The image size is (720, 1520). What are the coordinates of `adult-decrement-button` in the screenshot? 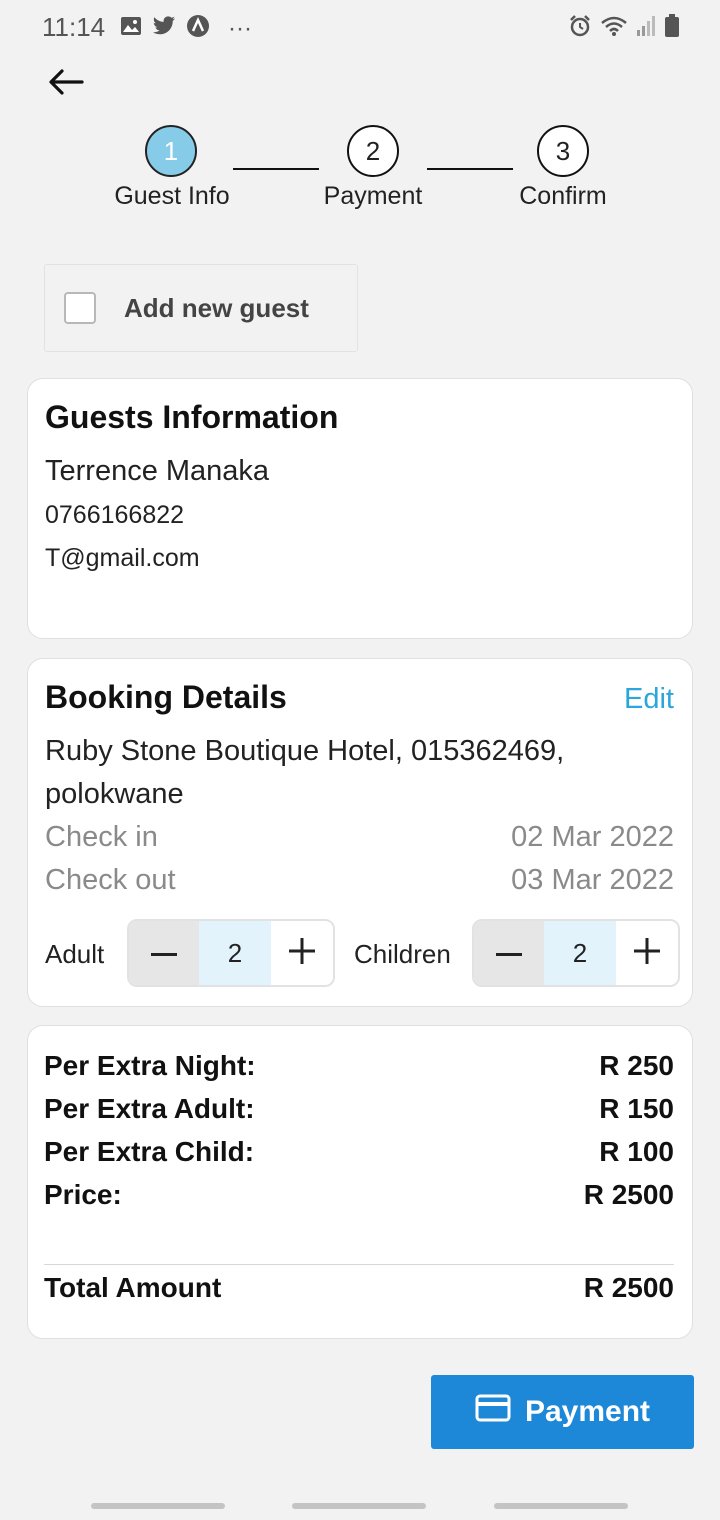 It's located at (164, 953).